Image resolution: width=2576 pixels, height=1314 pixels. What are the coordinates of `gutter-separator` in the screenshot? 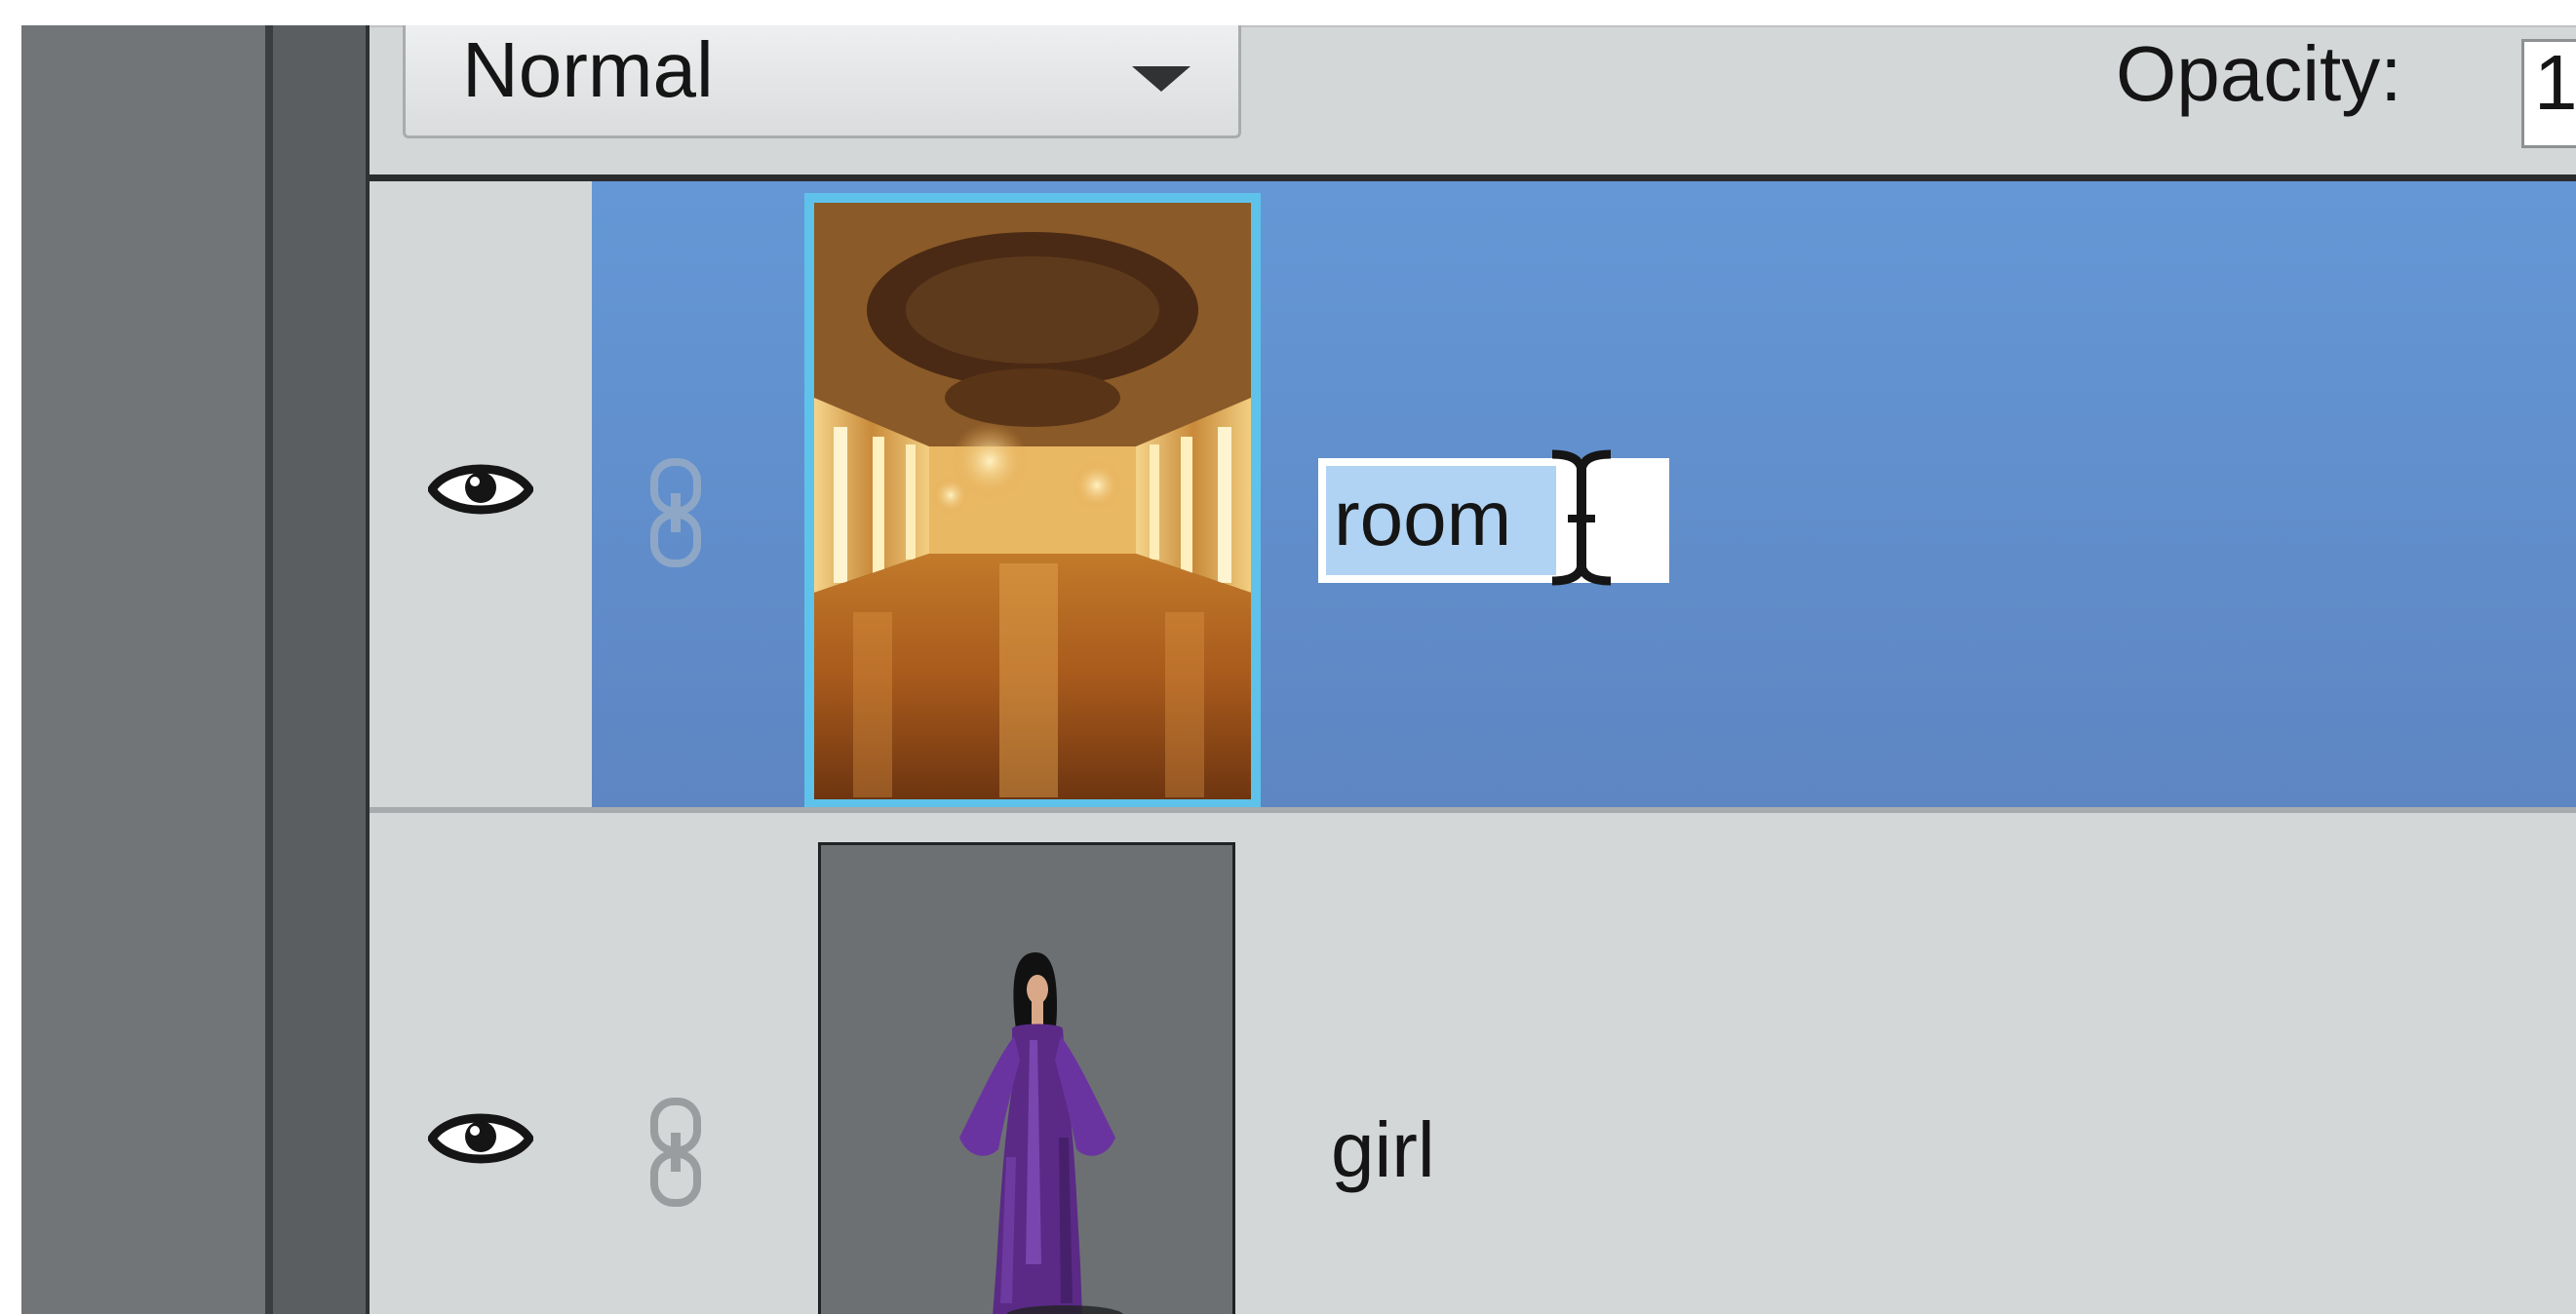 It's located at (269, 669).